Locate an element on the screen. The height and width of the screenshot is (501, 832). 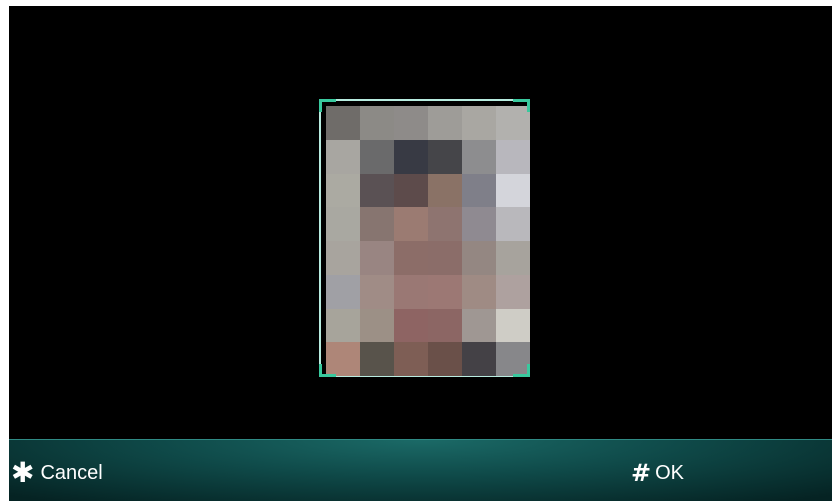
pixelated-photo is located at coordinates (428, 241).